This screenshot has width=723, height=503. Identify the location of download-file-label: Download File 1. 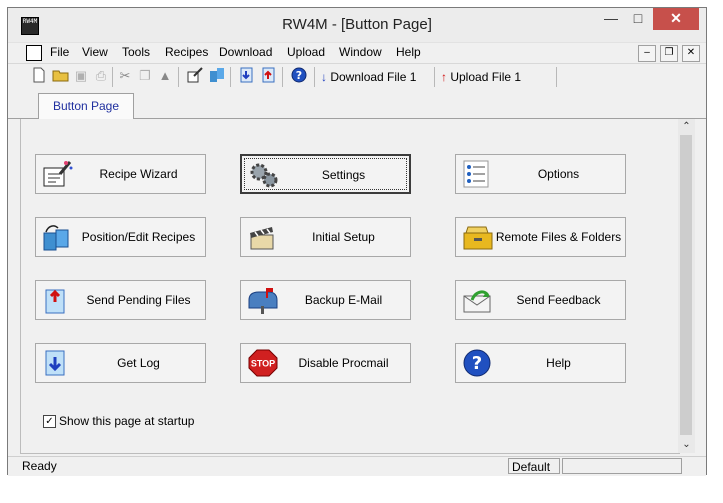
(373, 77).